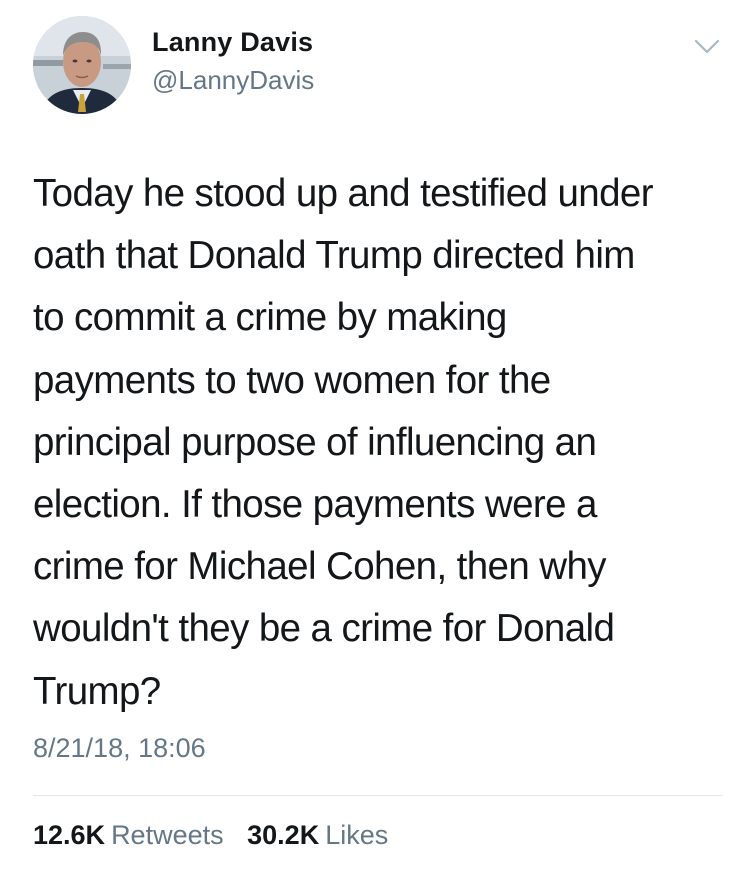 This screenshot has height=875, width=750. What do you see at coordinates (707, 46) in the screenshot?
I see `chevron-down-icon` at bounding box center [707, 46].